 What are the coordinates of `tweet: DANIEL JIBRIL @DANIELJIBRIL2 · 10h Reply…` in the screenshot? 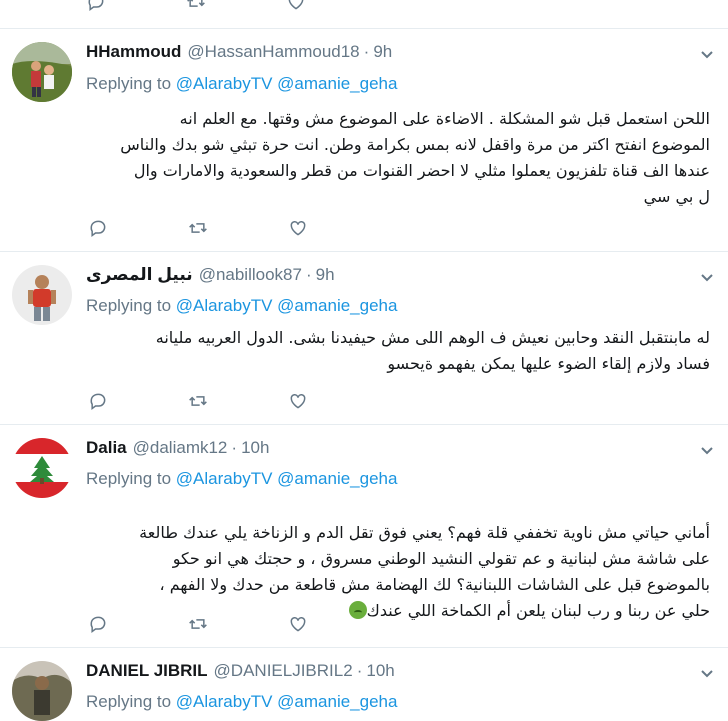 It's located at (364, 684).